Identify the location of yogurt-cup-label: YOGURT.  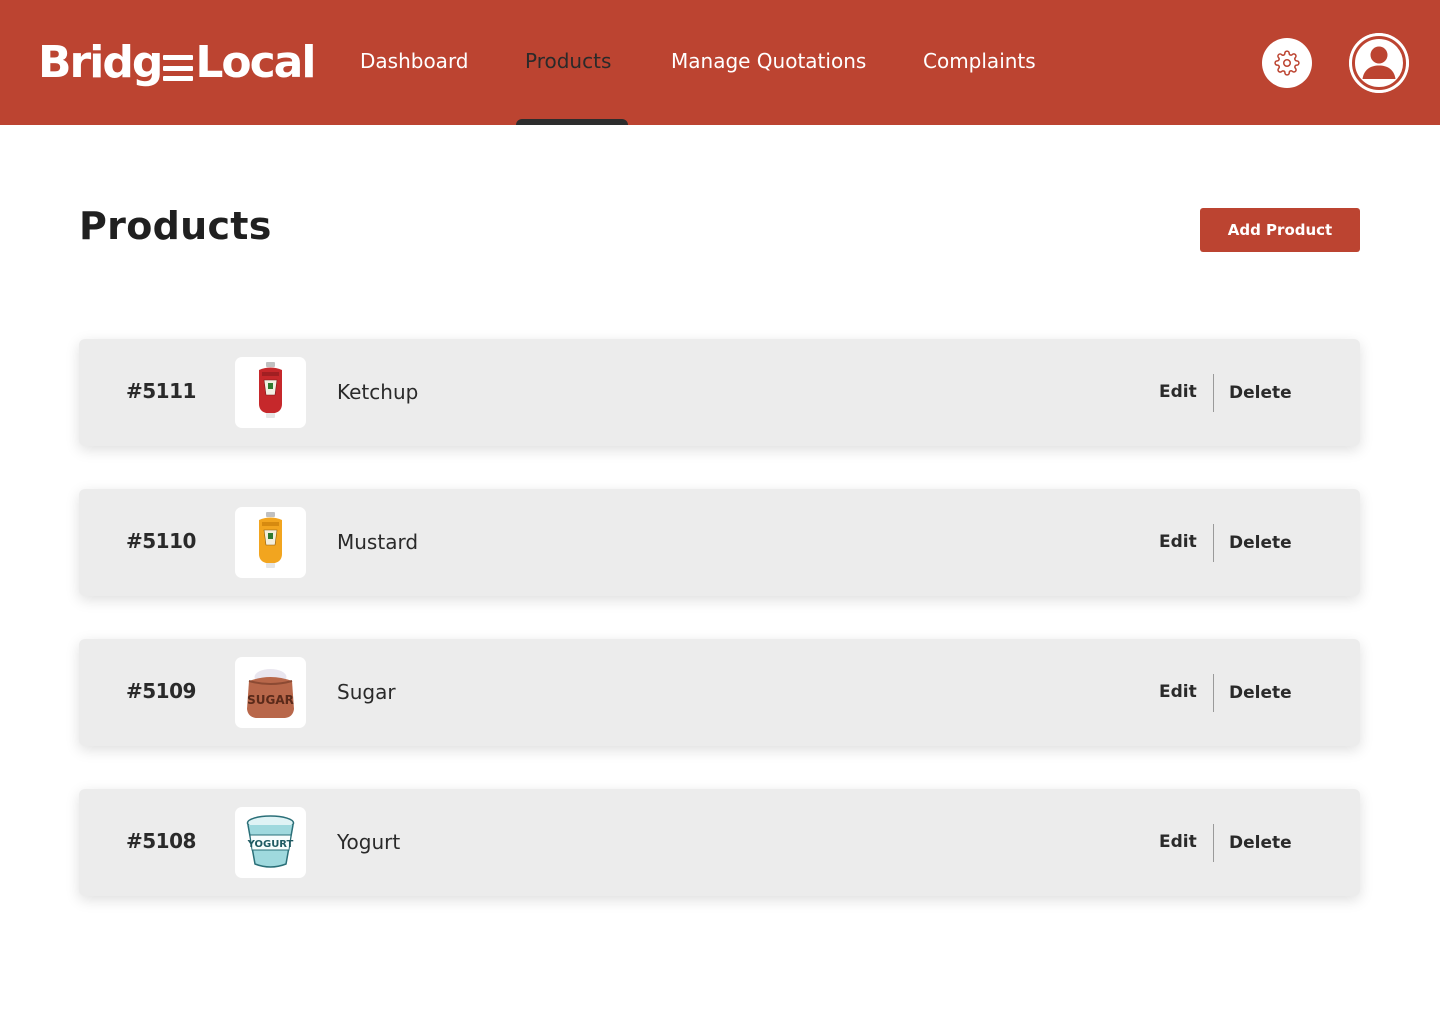
(270, 844).